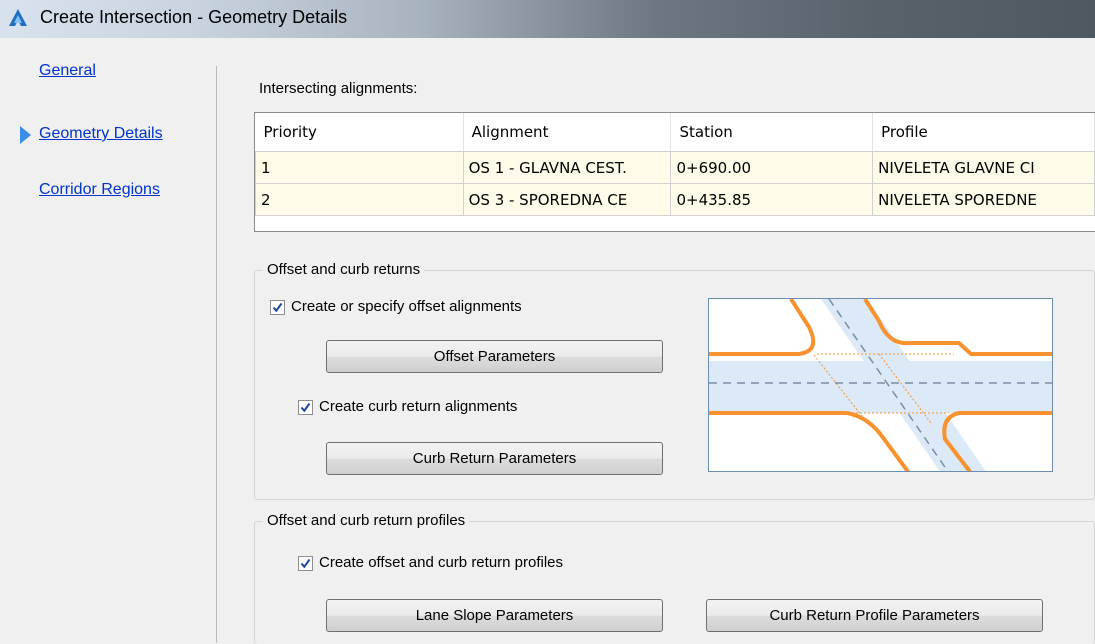 This screenshot has width=1095, height=644. What do you see at coordinates (874, 615) in the screenshot?
I see `curb-return-profile-parameters-button: Curb Return Profile Parameters` at bounding box center [874, 615].